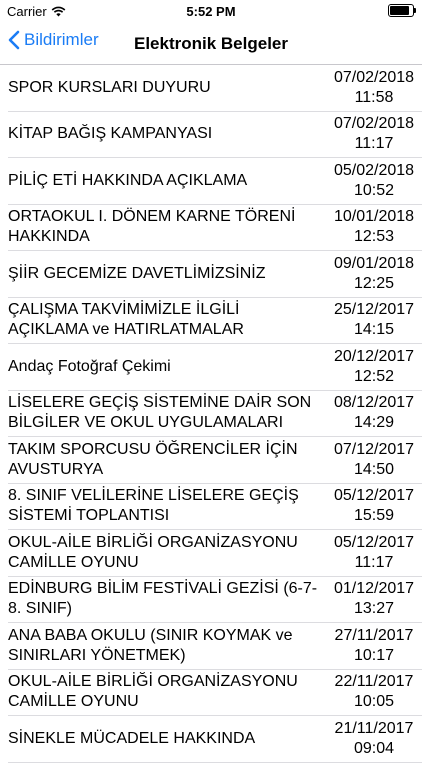 This screenshot has width=422, height=763. I want to click on item-date: 20/12/2017 12:52, so click(374, 366).